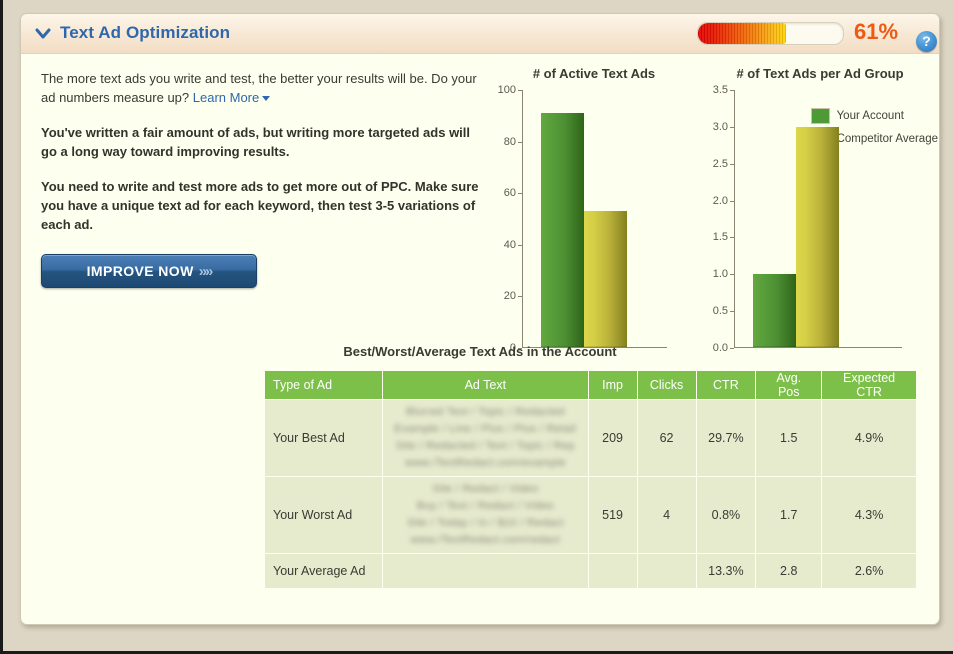 Image resolution: width=953 pixels, height=654 pixels. What do you see at coordinates (505, 219) in the screenshot?
I see `y-axis: 0 20 40 60 80 100` at bounding box center [505, 219].